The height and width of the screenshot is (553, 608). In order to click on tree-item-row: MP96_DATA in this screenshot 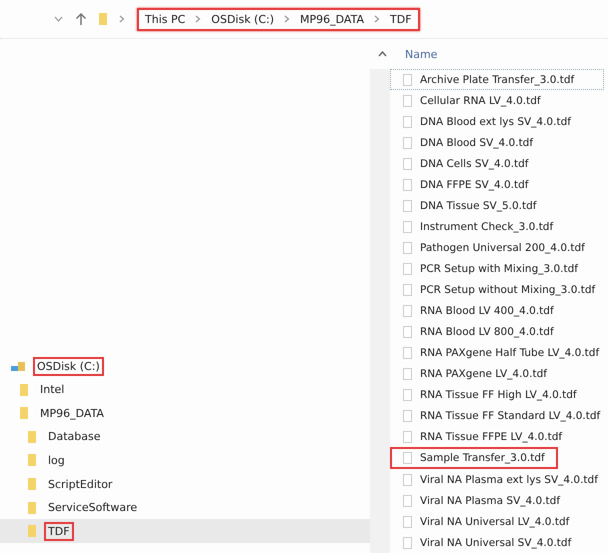, I will do `click(185, 413)`.